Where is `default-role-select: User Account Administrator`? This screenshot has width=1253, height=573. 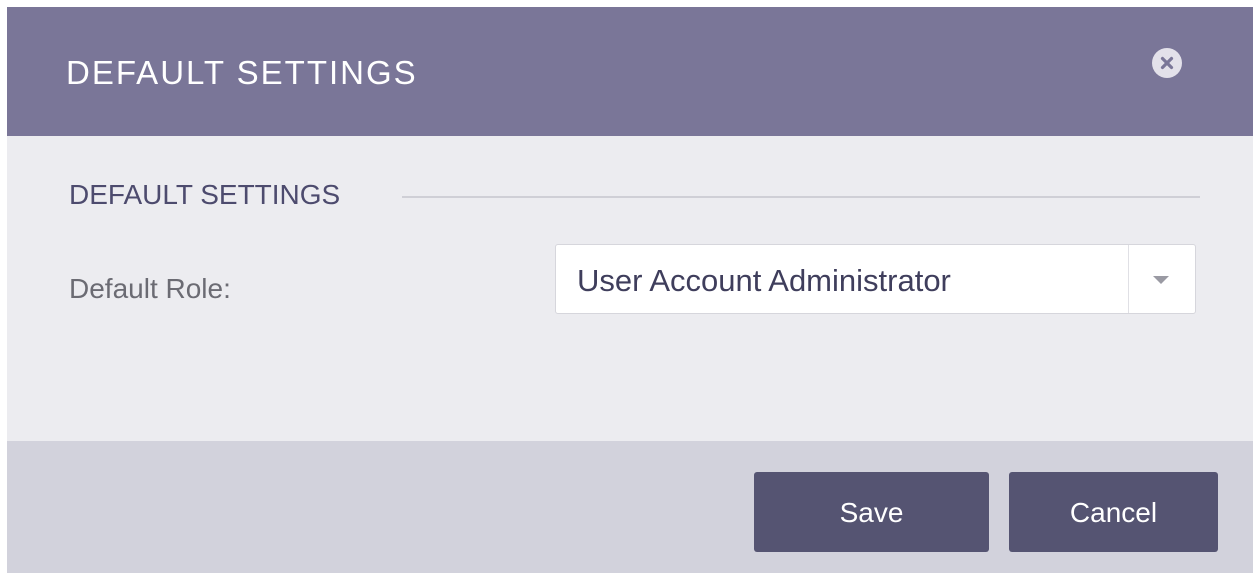 default-role-select: User Account Administrator is located at coordinates (875, 279).